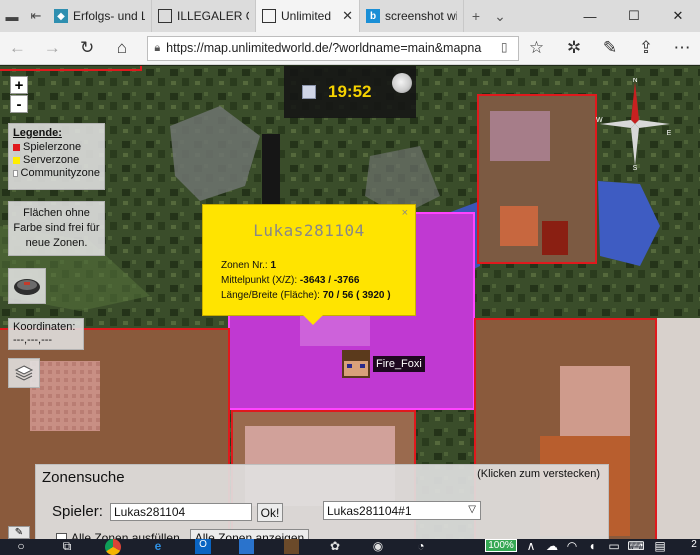 Image resolution: width=700 pixels, height=555 pixels. I want to click on tab-label: ILLEGALER CC, so click(213, 16).